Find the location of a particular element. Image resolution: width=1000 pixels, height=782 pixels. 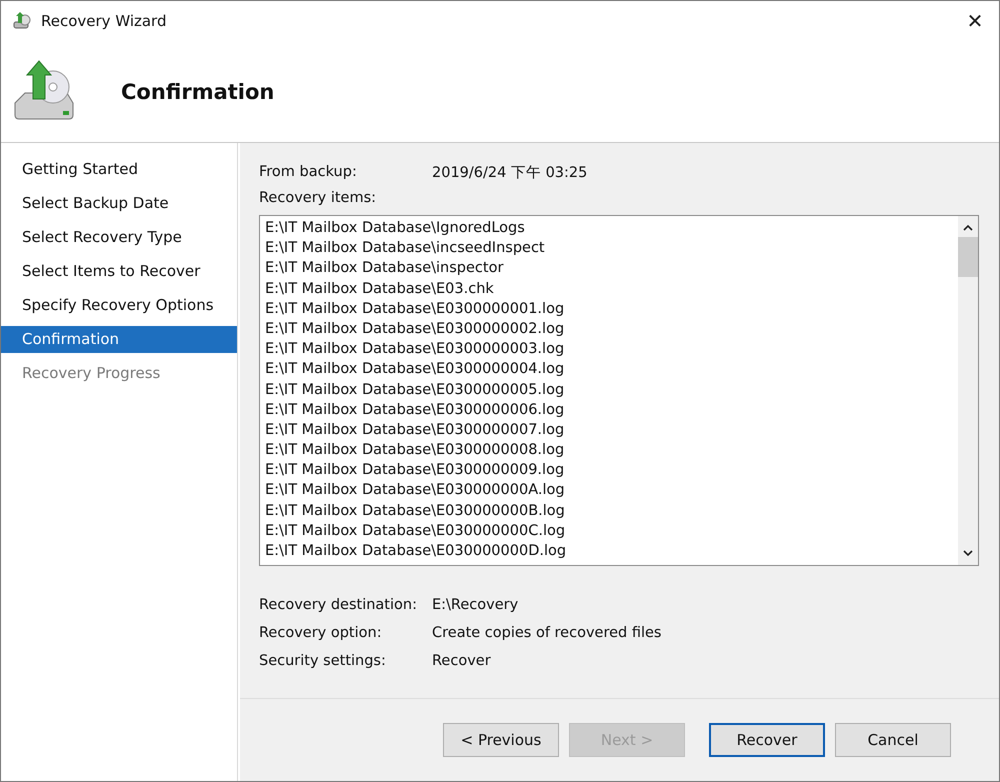

close-button: ✕ is located at coordinates (975, 21).